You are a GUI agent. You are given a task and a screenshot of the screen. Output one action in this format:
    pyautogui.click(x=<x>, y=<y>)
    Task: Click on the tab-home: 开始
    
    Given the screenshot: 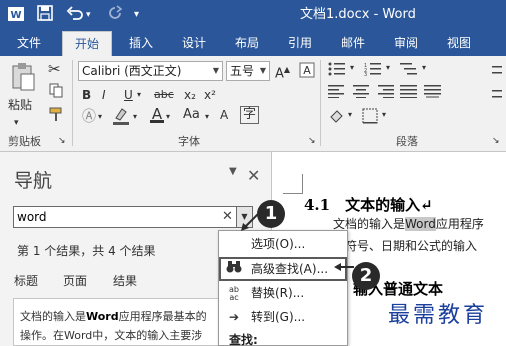 What is the action you would take?
    pyautogui.click(x=87, y=43)
    